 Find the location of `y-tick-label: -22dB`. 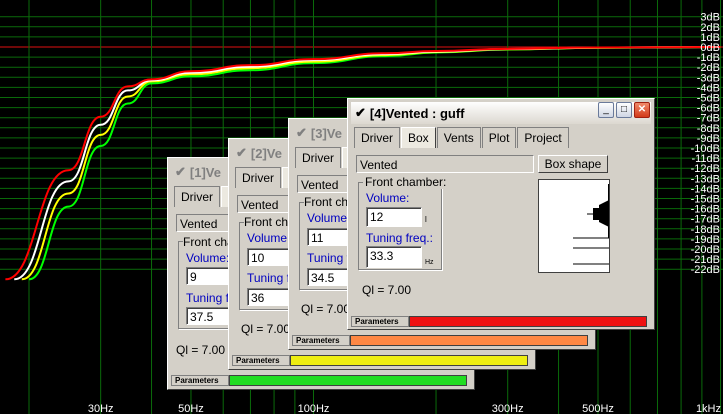

y-tick-label: -22dB is located at coordinates (705, 270).